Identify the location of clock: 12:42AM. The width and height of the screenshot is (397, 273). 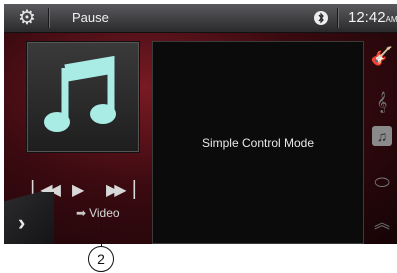
(372, 17).